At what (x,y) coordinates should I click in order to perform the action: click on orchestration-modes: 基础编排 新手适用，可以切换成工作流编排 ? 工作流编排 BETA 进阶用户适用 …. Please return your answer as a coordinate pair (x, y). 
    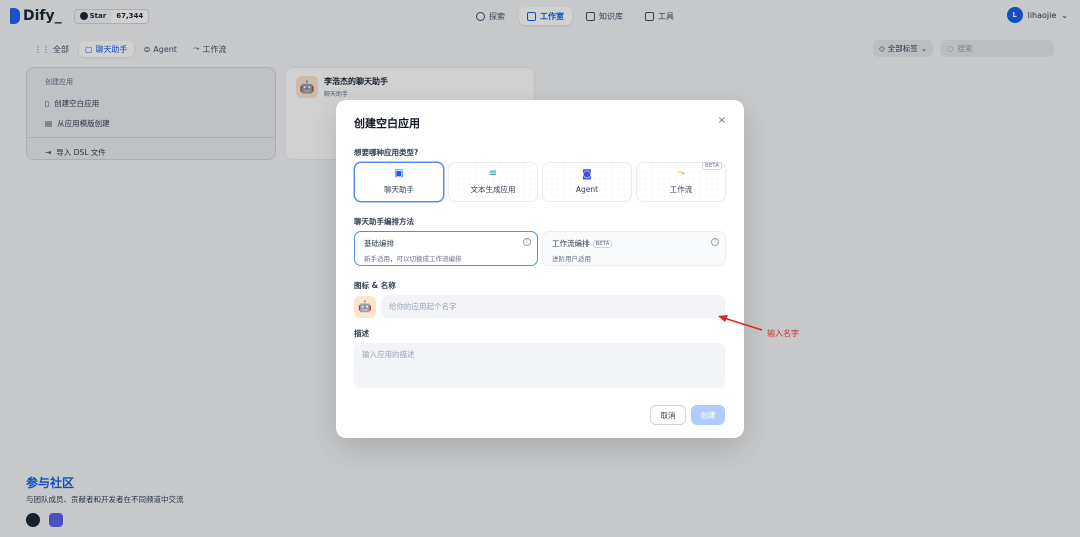
    Looking at the image, I should click on (540, 248).